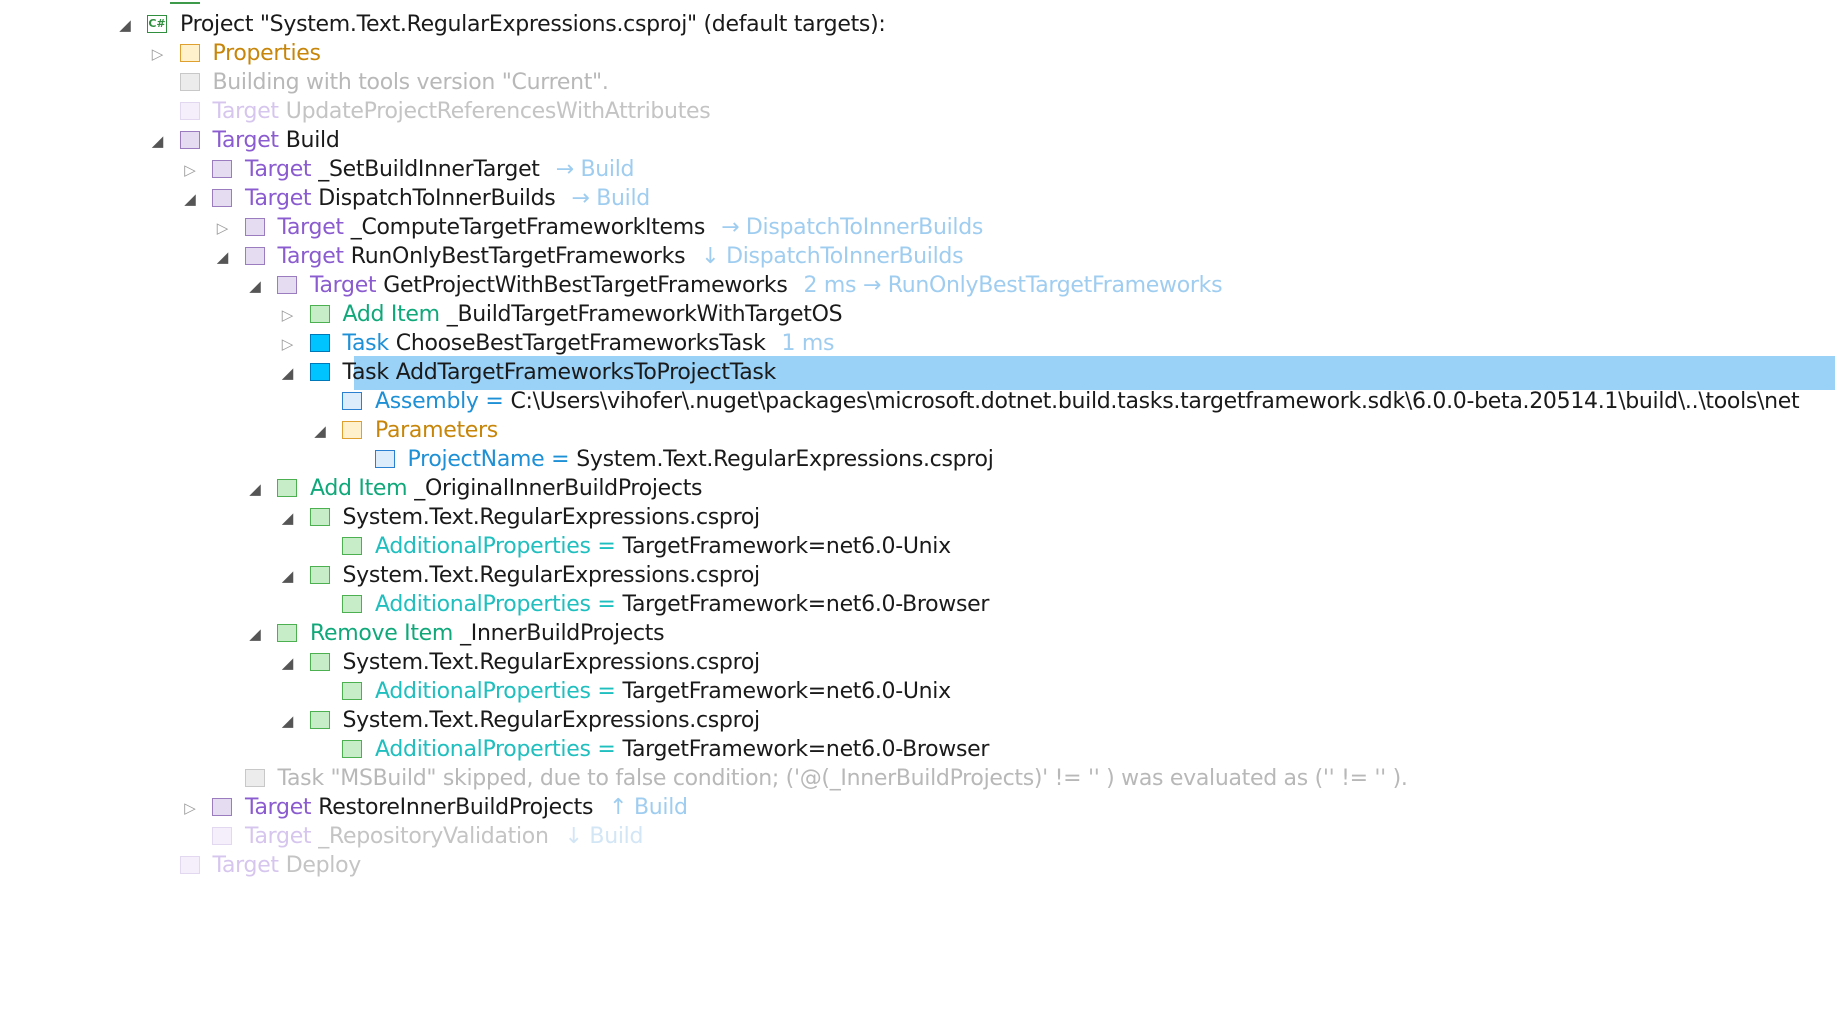 This screenshot has height=1032, width=1835. What do you see at coordinates (562, 633) in the screenshot?
I see `node-name: _InnerBuildProjects` at bounding box center [562, 633].